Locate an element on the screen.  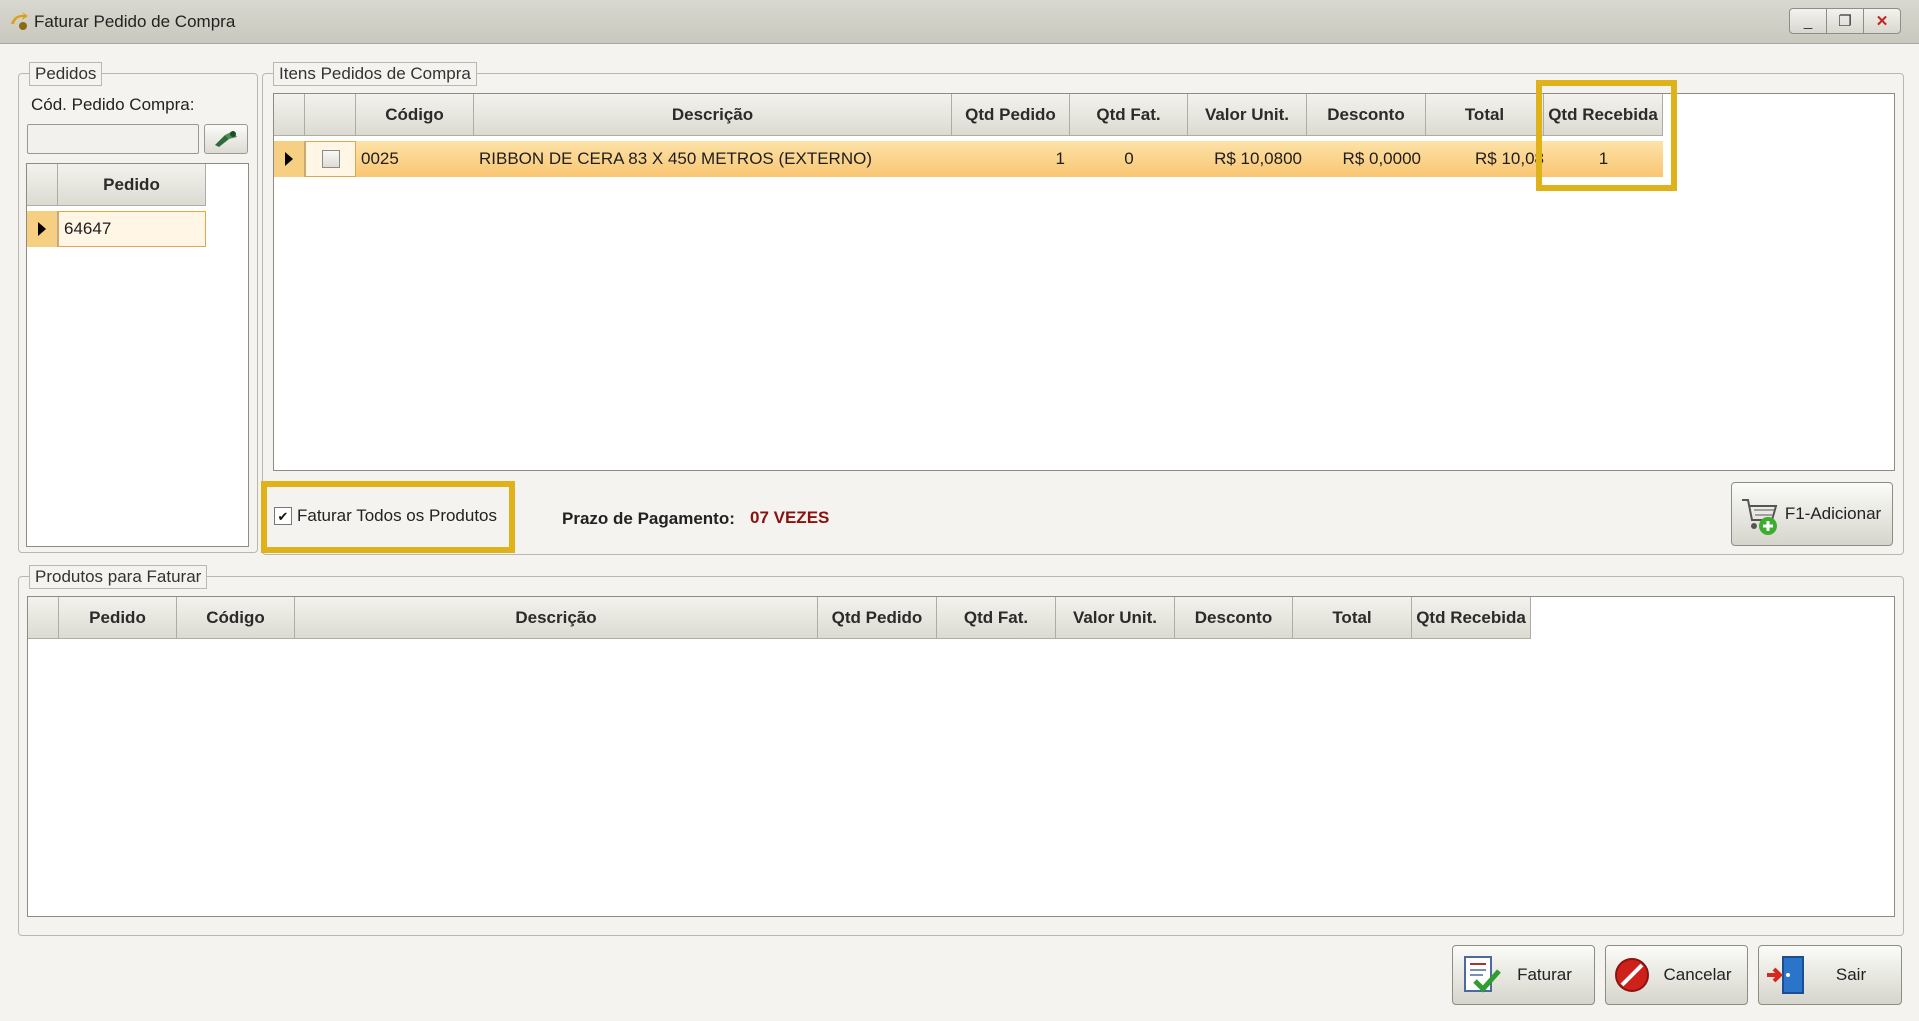
search-pedido-button is located at coordinates (226, 139).